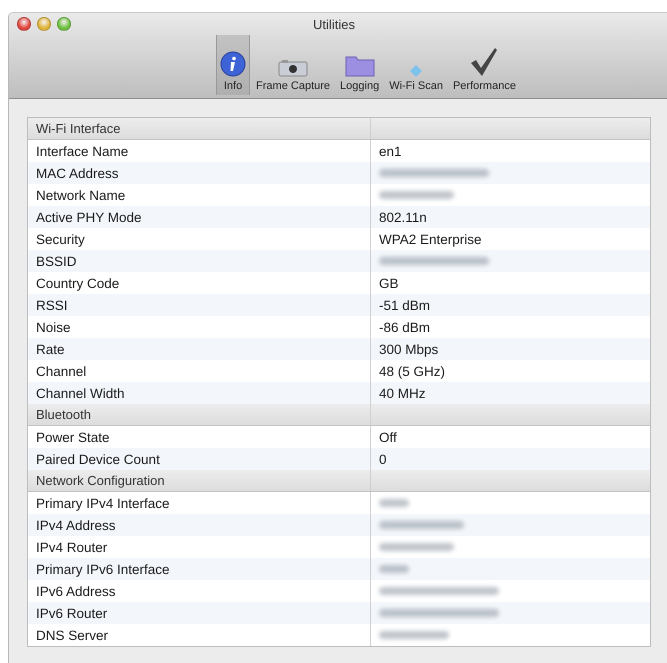 Image resolution: width=667 pixels, height=663 pixels. Describe the element at coordinates (63, 414) in the screenshot. I see `section-title: Bluetooth` at that location.